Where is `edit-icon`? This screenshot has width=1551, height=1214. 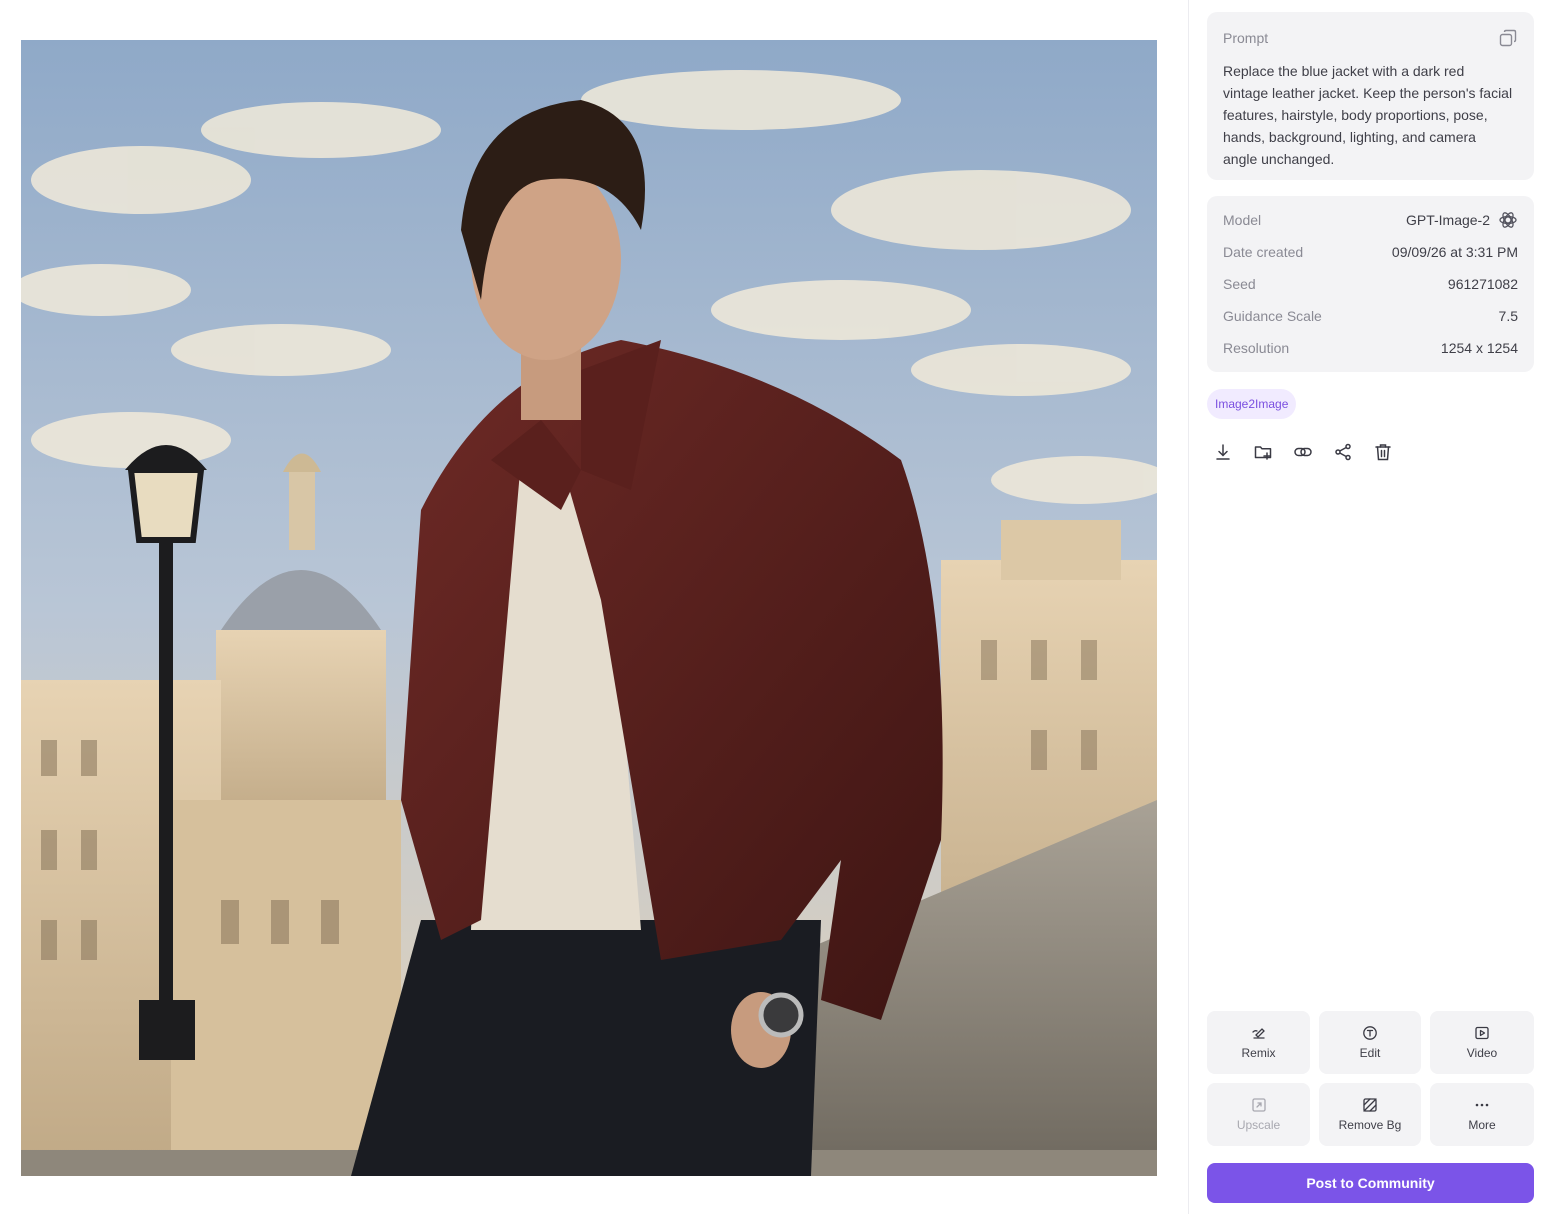 edit-icon is located at coordinates (1370, 1033).